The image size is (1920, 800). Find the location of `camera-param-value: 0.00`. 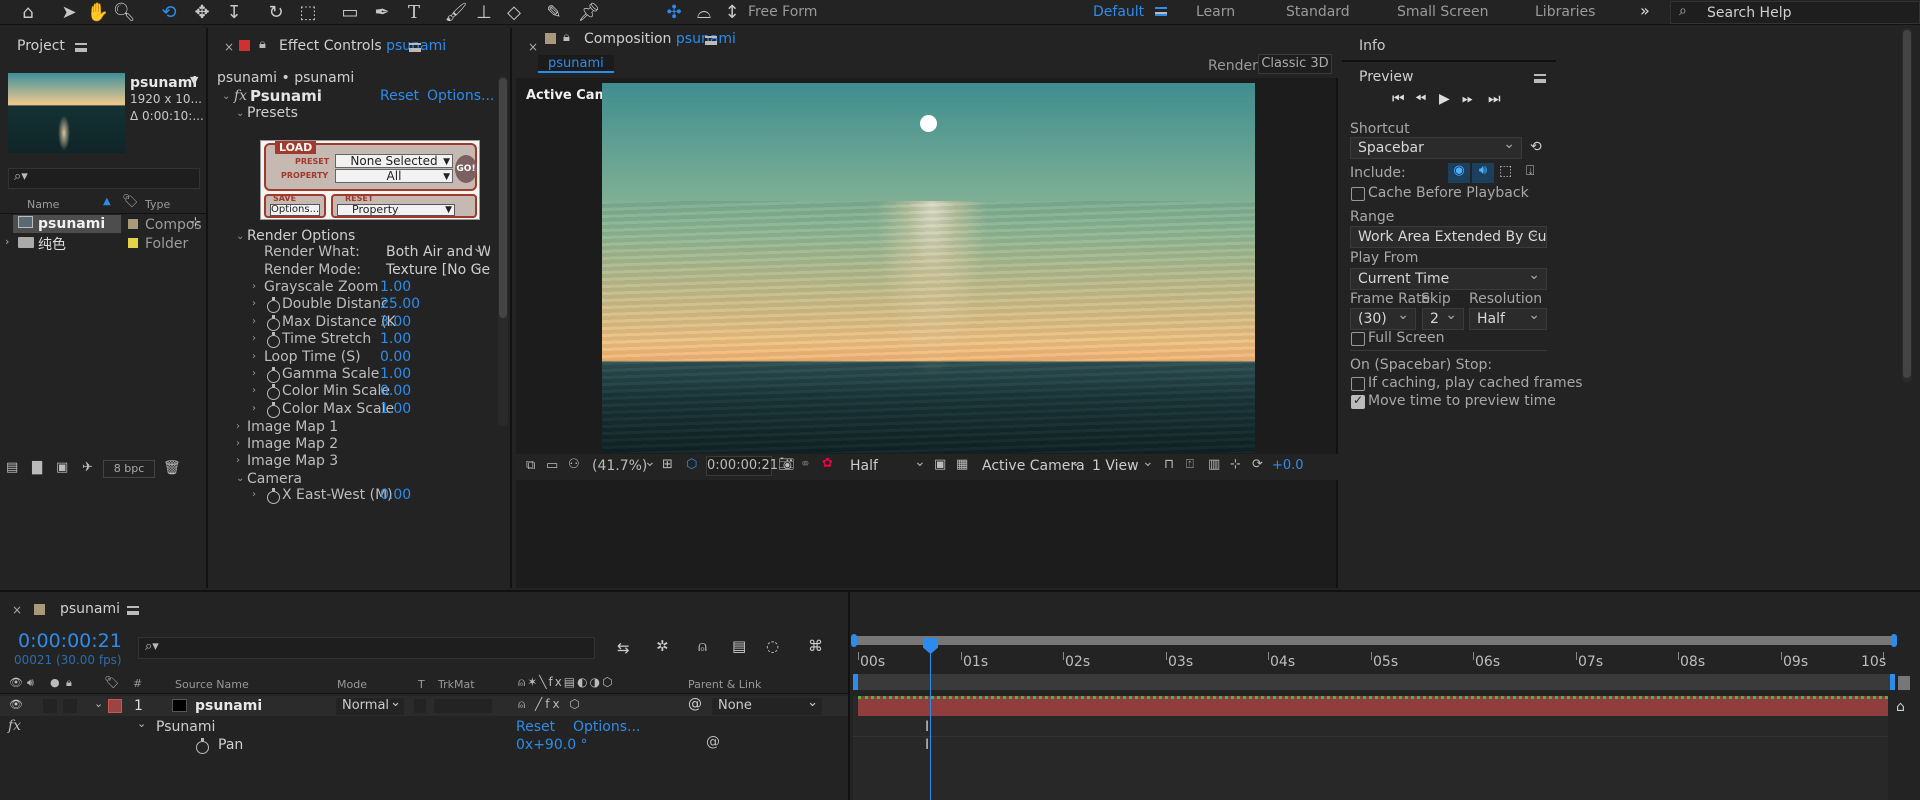

camera-param-value: 0.00 is located at coordinates (395, 495).